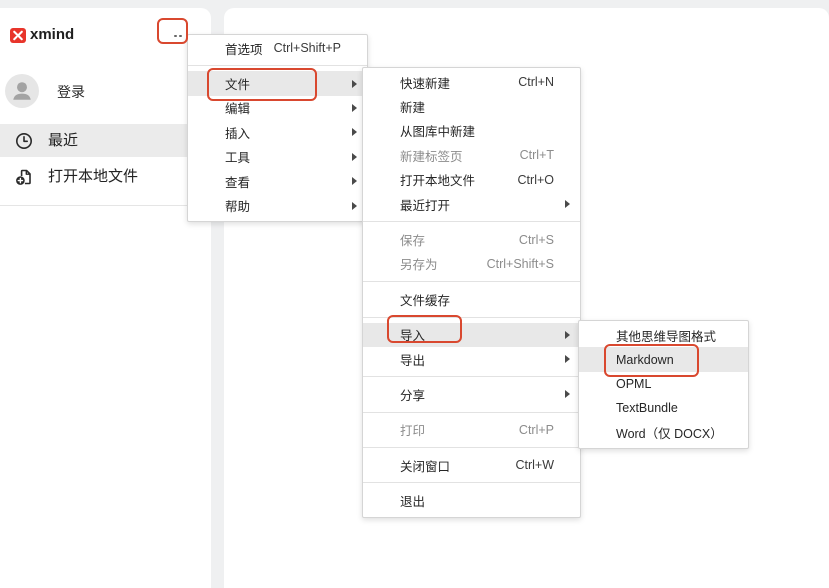  I want to click on menu-item-word-docx: Word（仅 DOCX）, so click(663, 433).